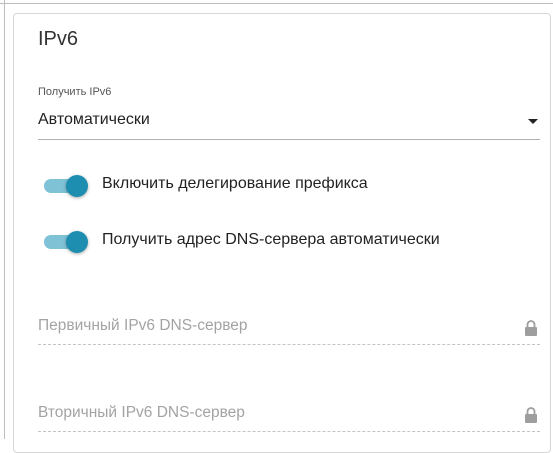  What do you see at coordinates (75, 92) in the screenshot?
I see `obtain-ipv6-label: Получить IPv6` at bounding box center [75, 92].